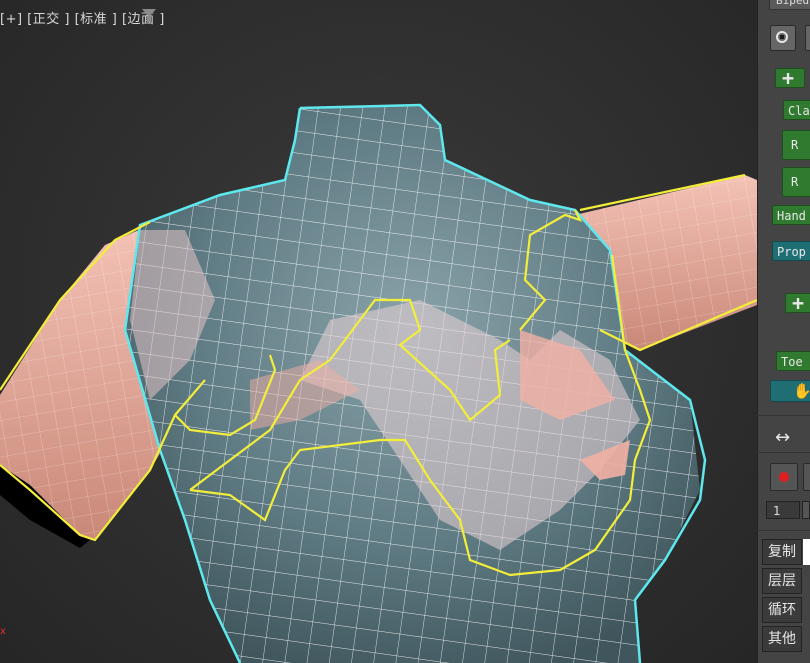  I want to click on add-button: +, so click(790, 78).